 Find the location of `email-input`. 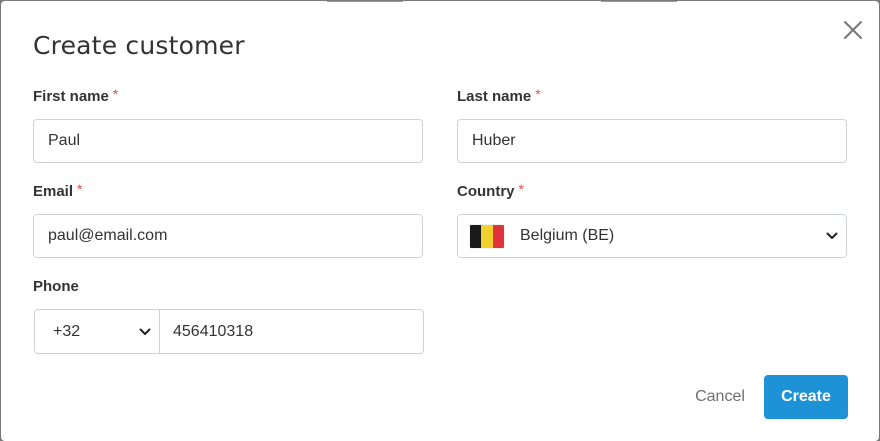

email-input is located at coordinates (228, 236).